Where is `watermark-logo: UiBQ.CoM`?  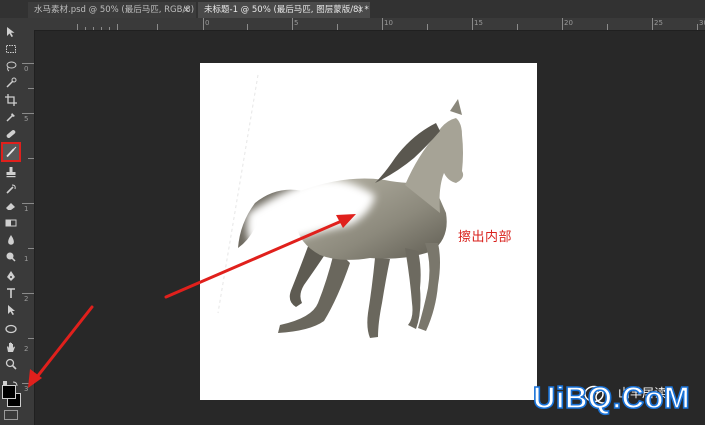 watermark-logo: UiBQ.CoM is located at coordinates (611, 397).